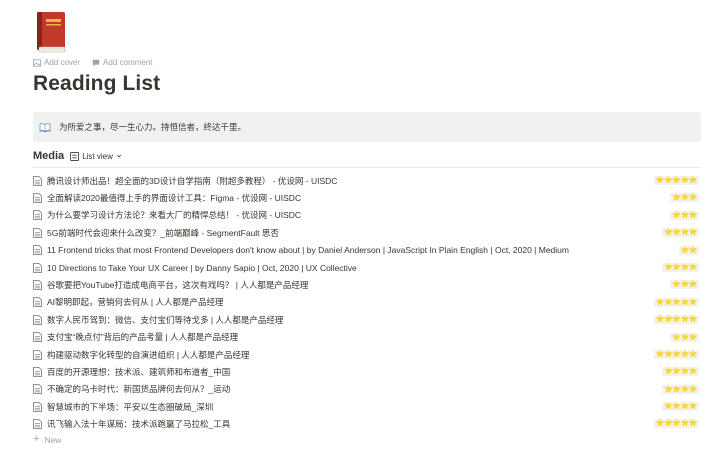  What do you see at coordinates (62, 62) in the screenshot?
I see `add-cover-label: Add cover` at bounding box center [62, 62].